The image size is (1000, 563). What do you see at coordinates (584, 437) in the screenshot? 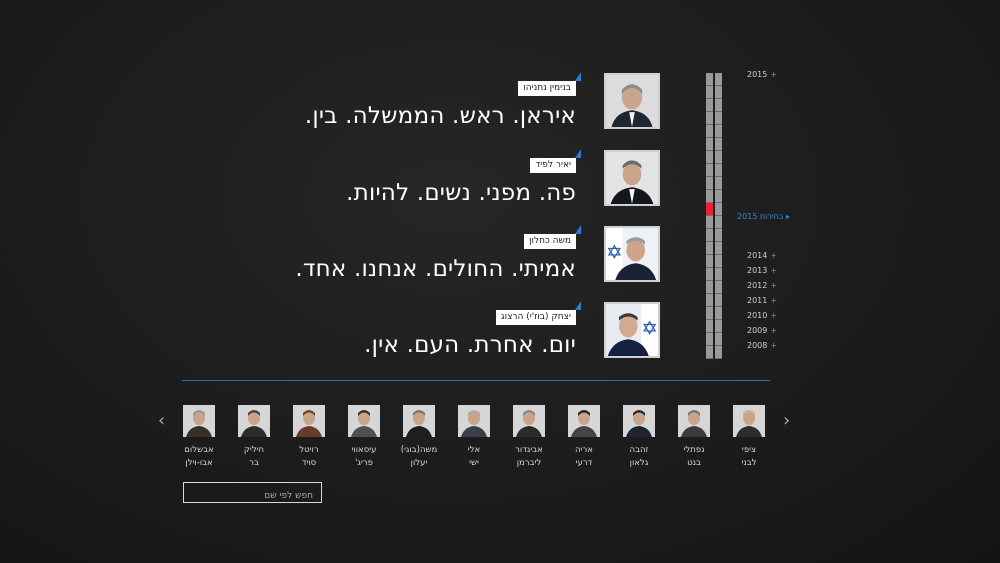
I see `politician-thumb: אריה דרעי` at bounding box center [584, 437].